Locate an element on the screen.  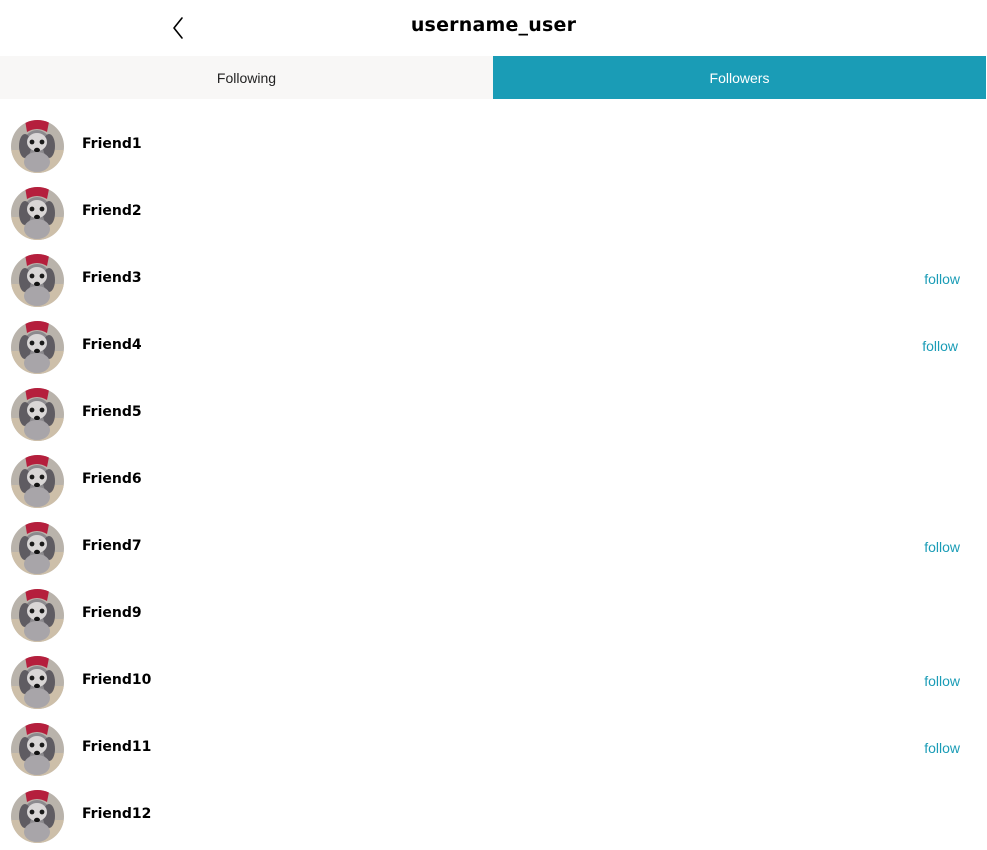
list-item: Friend6 is located at coordinates (493, 481).